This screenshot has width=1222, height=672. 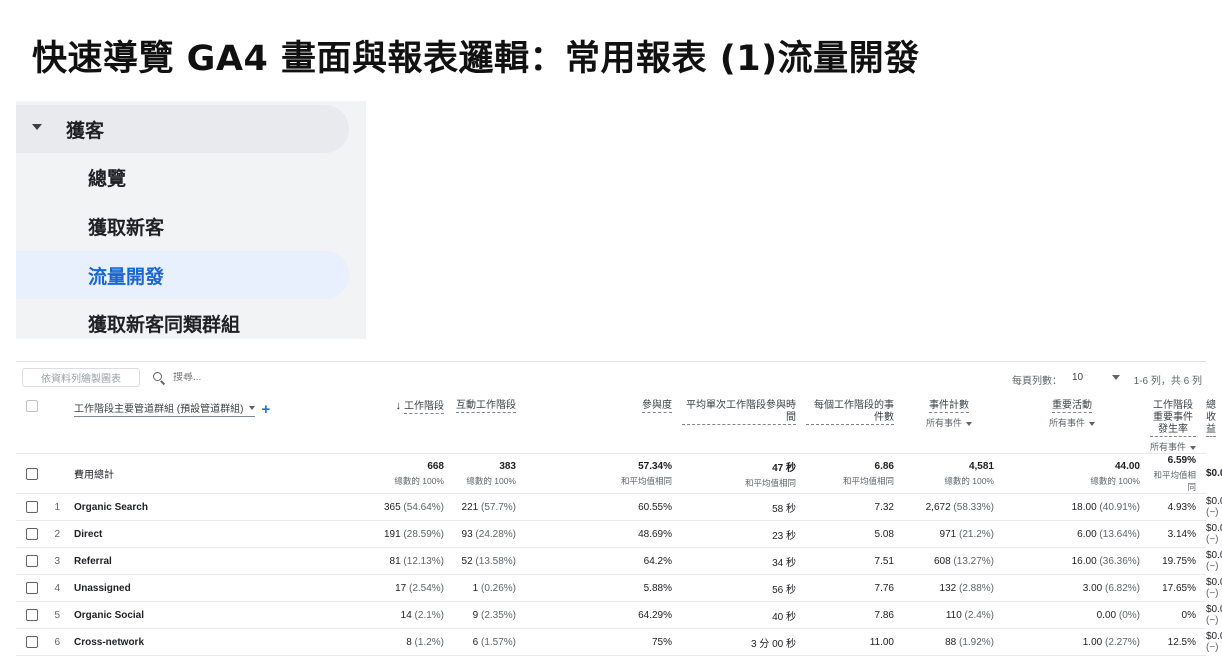 What do you see at coordinates (265, 409) in the screenshot?
I see `add-dimension-icon: +` at bounding box center [265, 409].